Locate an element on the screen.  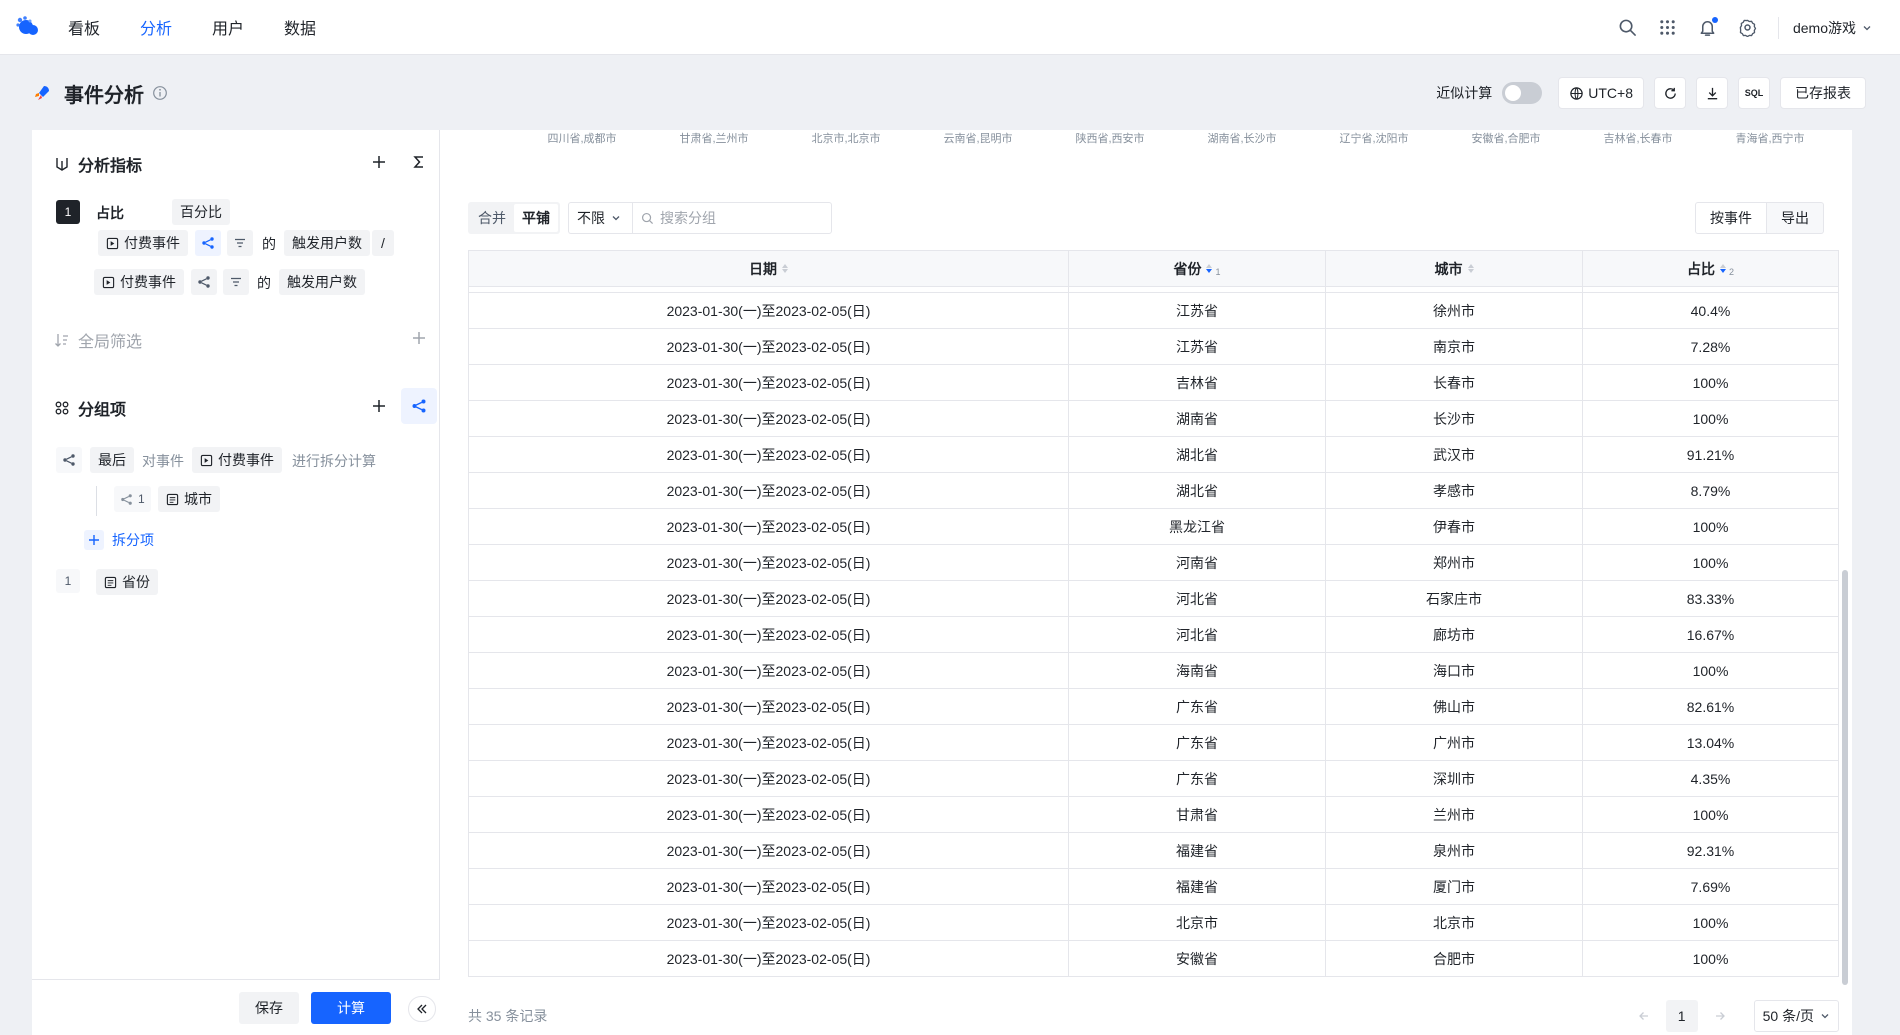
settings-button is located at coordinates (1748, 28).